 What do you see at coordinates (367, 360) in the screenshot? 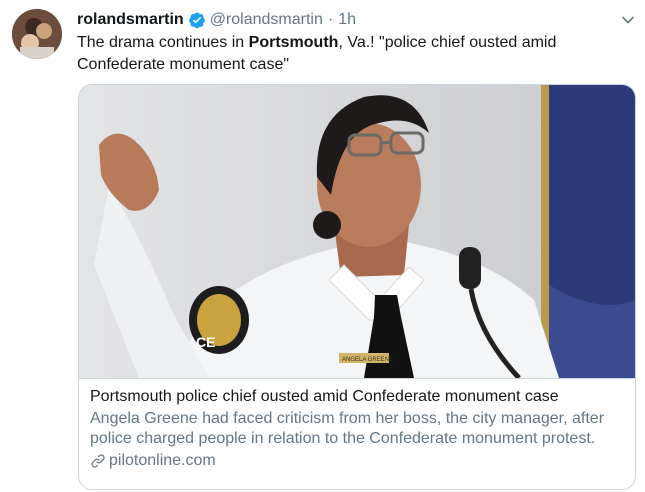
I see `name-tag-text: ANGELA GREENE` at bounding box center [367, 360].